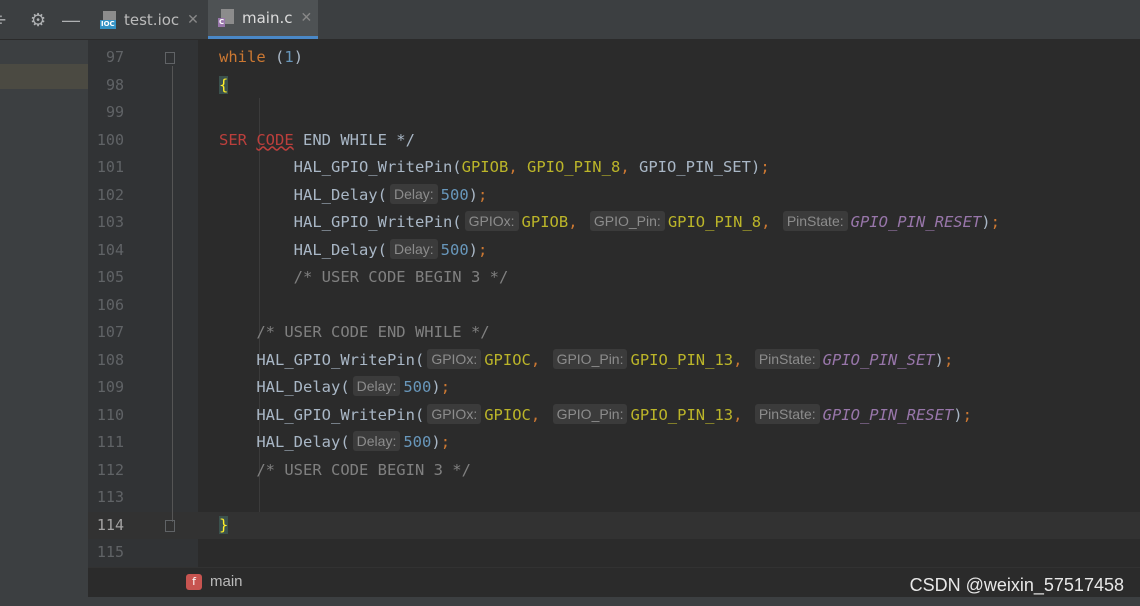  I want to click on collapse-icon: ÷, so click(3, 20).